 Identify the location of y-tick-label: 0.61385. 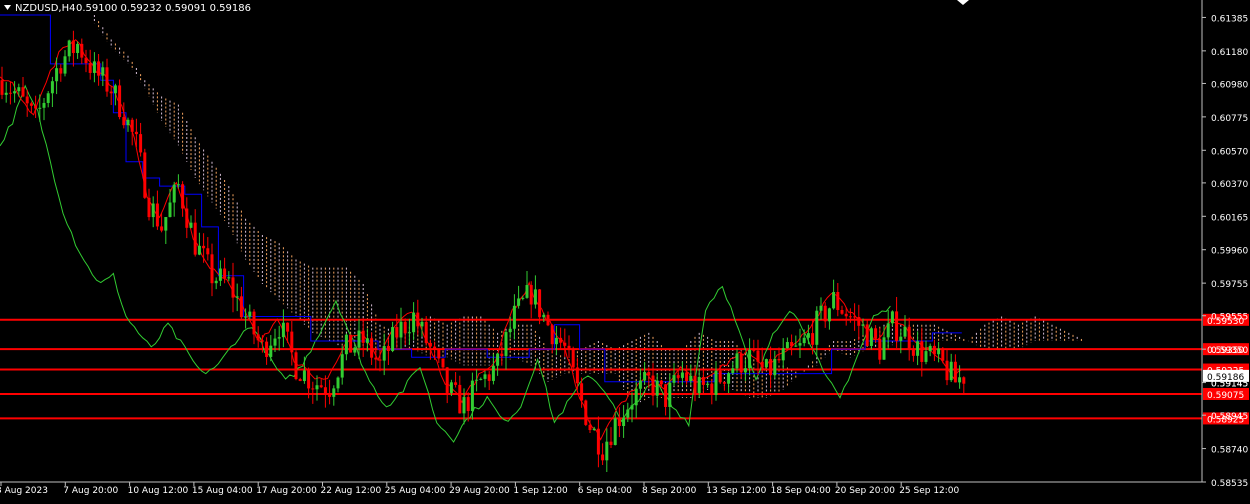
(1229, 19).